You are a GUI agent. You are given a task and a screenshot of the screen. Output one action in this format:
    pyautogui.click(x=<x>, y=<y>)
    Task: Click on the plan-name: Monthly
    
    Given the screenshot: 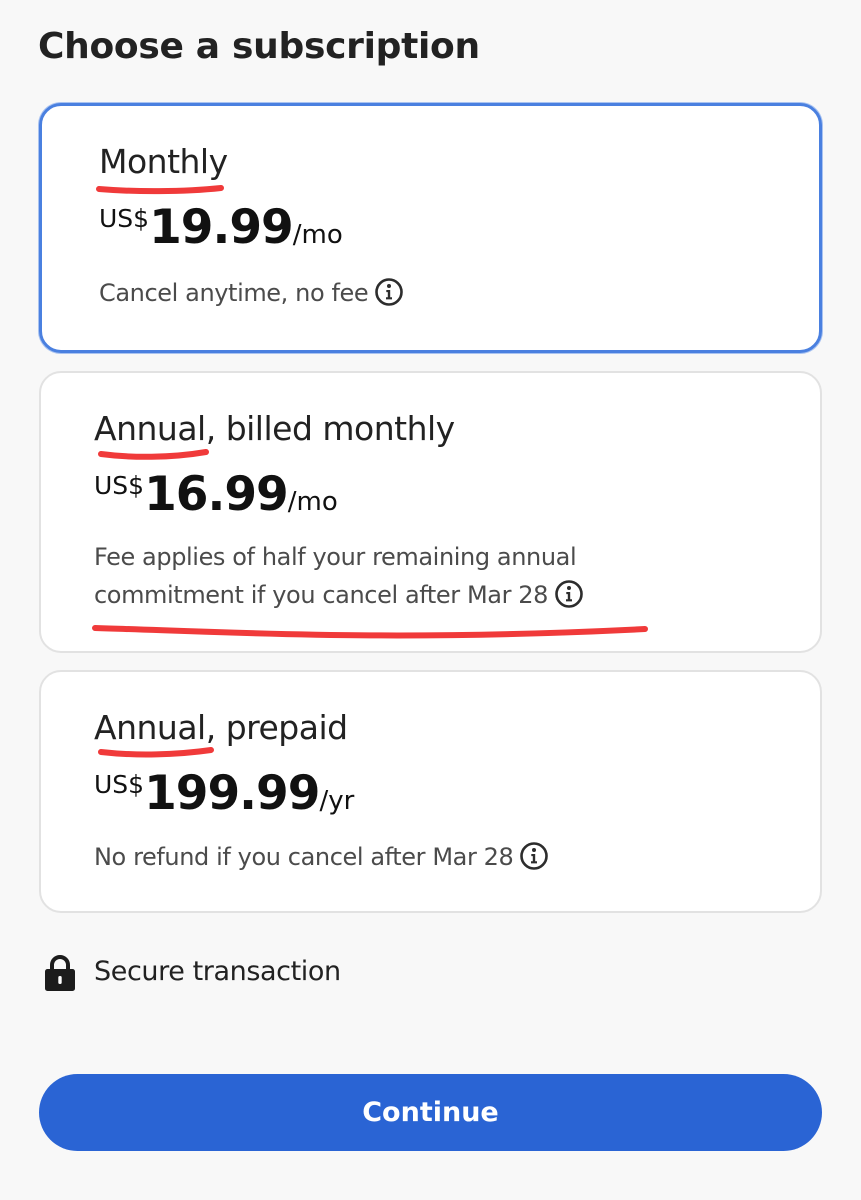 What is the action you would take?
    pyautogui.click(x=163, y=161)
    